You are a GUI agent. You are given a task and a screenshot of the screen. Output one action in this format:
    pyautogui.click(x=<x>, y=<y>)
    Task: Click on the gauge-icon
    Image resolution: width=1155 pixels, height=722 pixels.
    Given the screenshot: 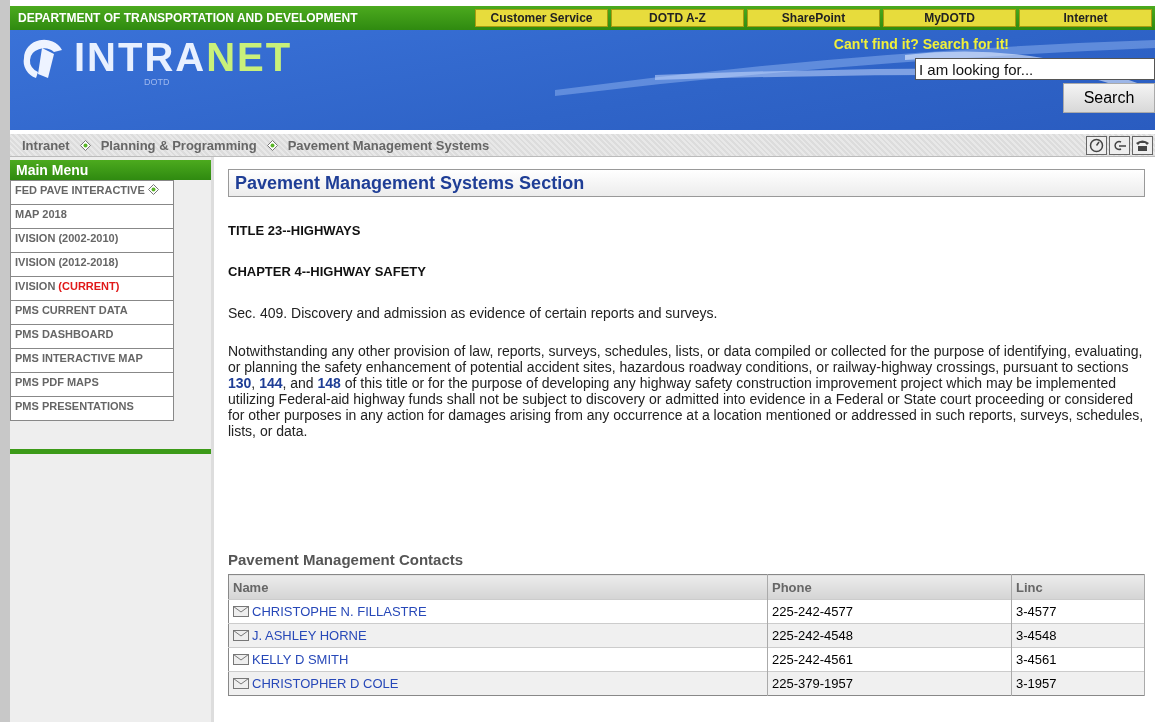 What is the action you would take?
    pyautogui.click(x=1096, y=145)
    